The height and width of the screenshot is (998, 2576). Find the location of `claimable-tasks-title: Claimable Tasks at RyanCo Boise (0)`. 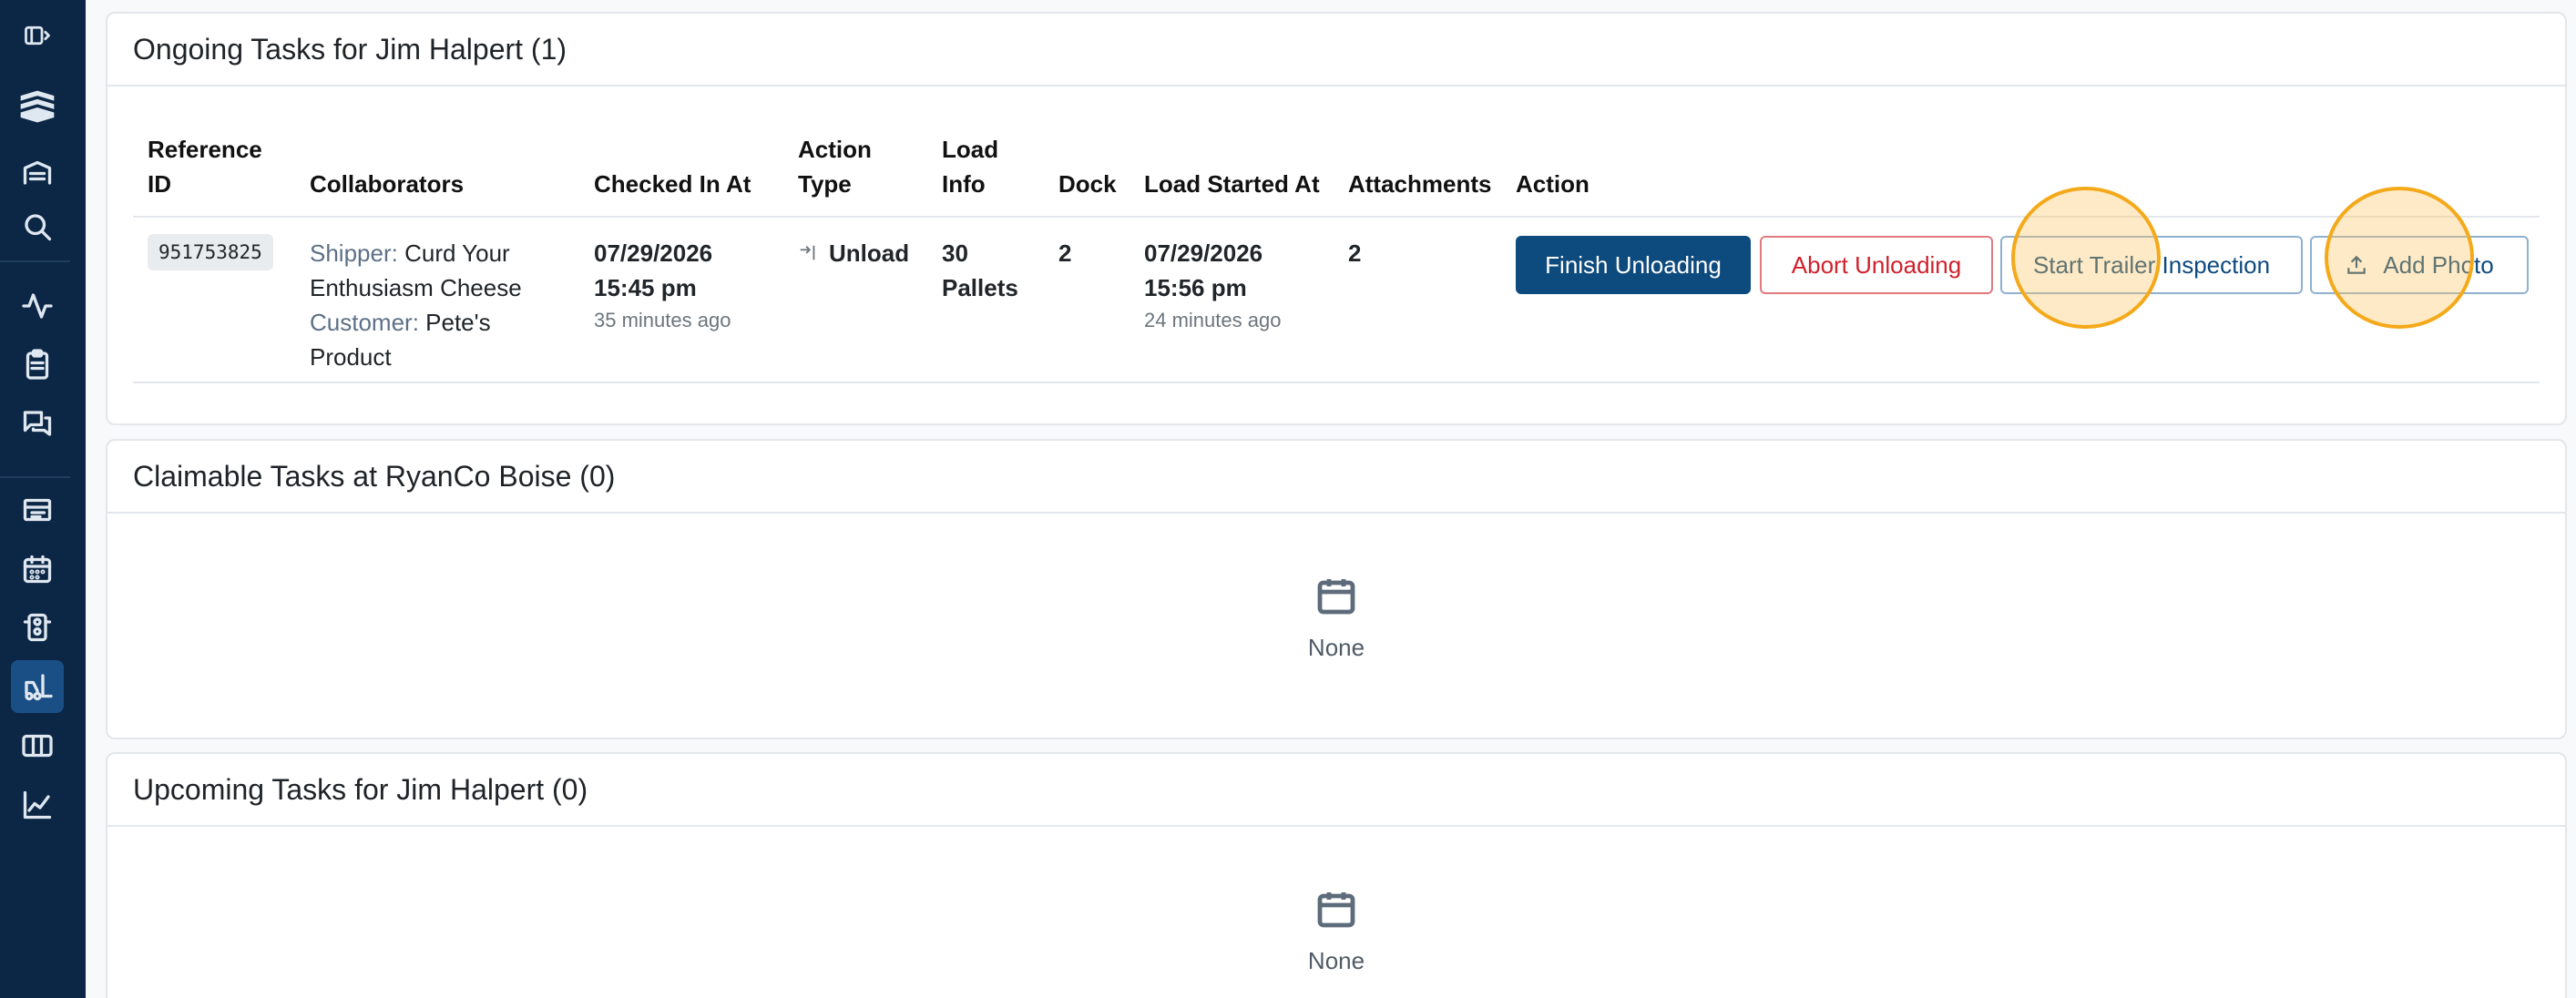

claimable-tasks-title: Claimable Tasks at RyanCo Boise (0) is located at coordinates (1336, 477).